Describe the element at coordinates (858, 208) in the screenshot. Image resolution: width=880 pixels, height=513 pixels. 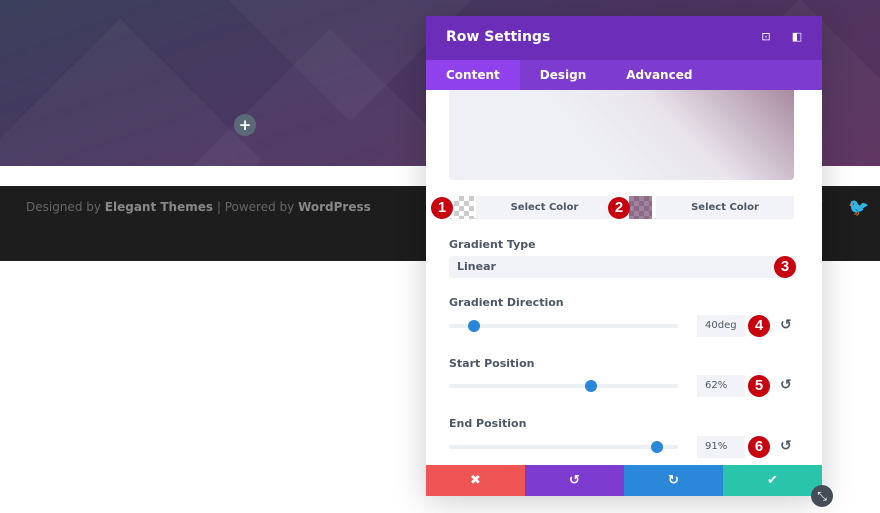
I see `twitter-icon: 🐦` at that location.